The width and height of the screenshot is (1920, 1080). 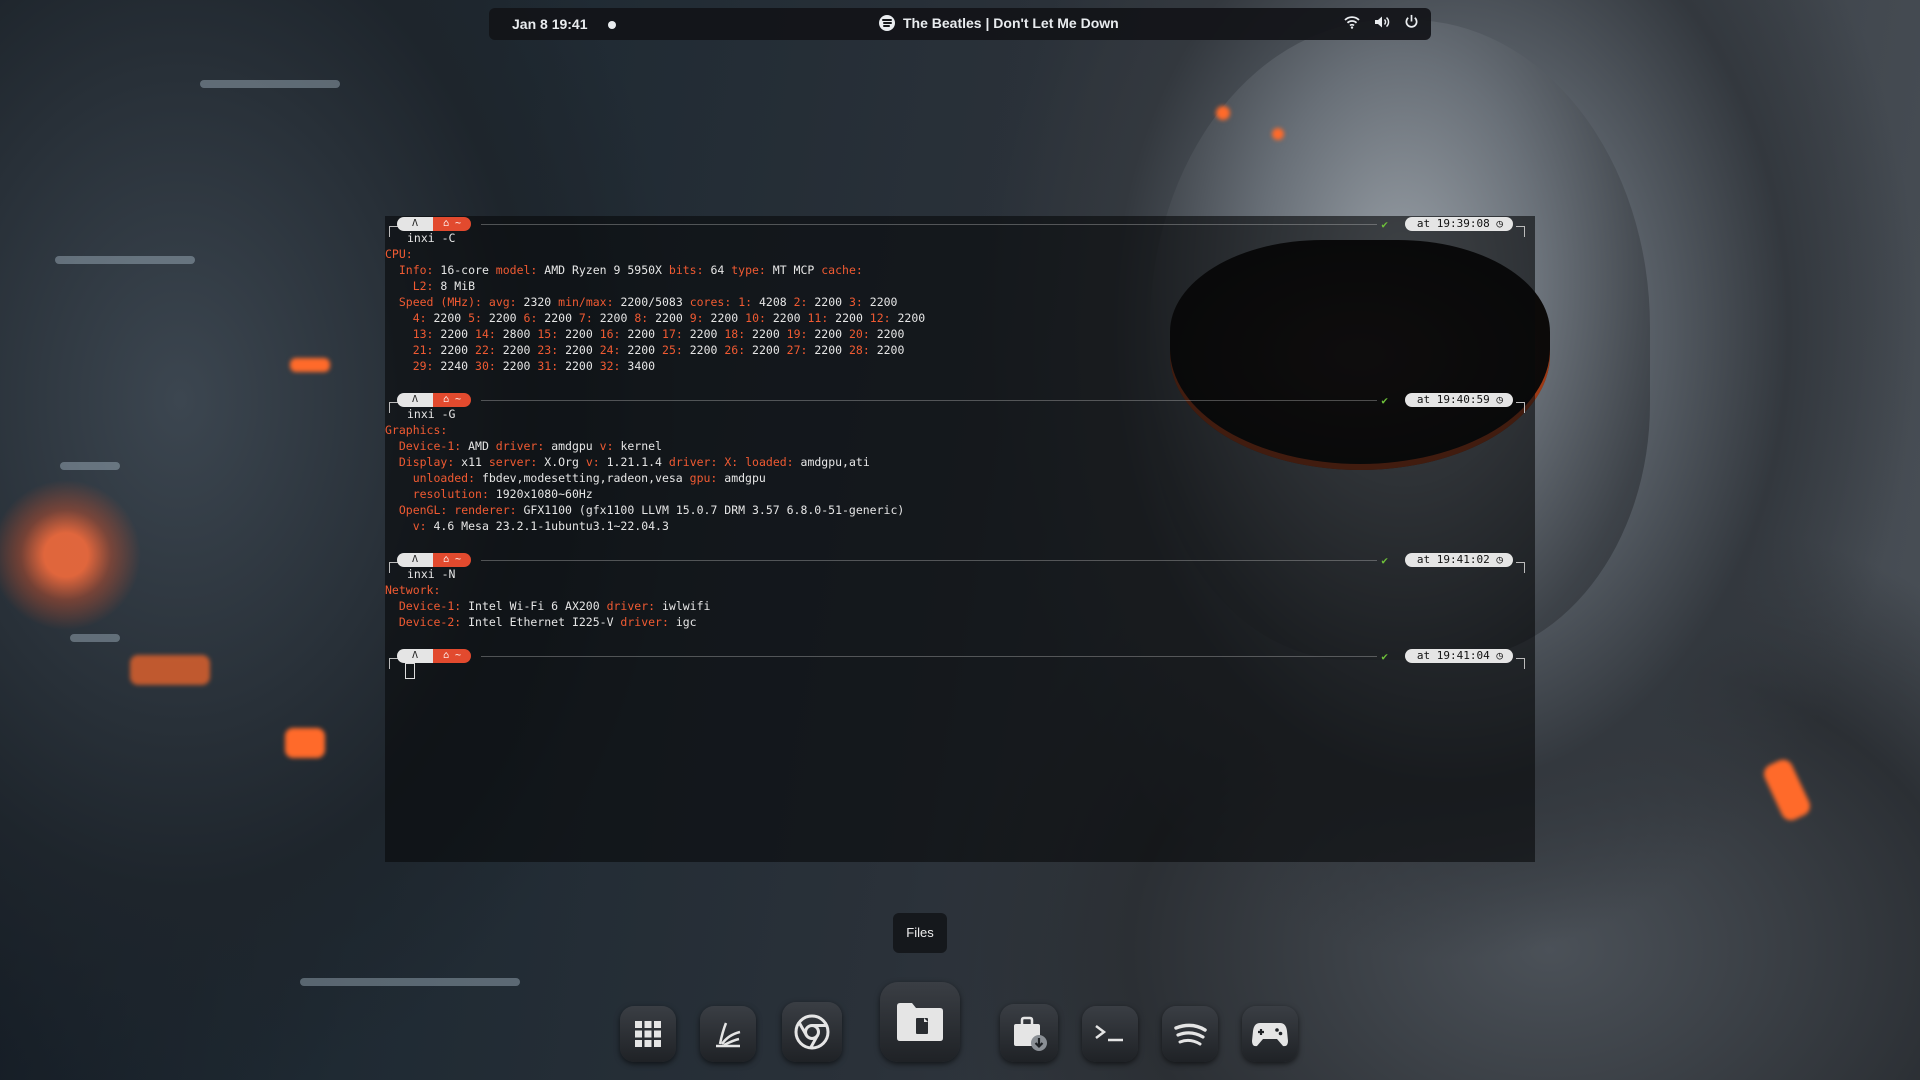 I want to click on output-key: 16:, so click(x=610, y=334).